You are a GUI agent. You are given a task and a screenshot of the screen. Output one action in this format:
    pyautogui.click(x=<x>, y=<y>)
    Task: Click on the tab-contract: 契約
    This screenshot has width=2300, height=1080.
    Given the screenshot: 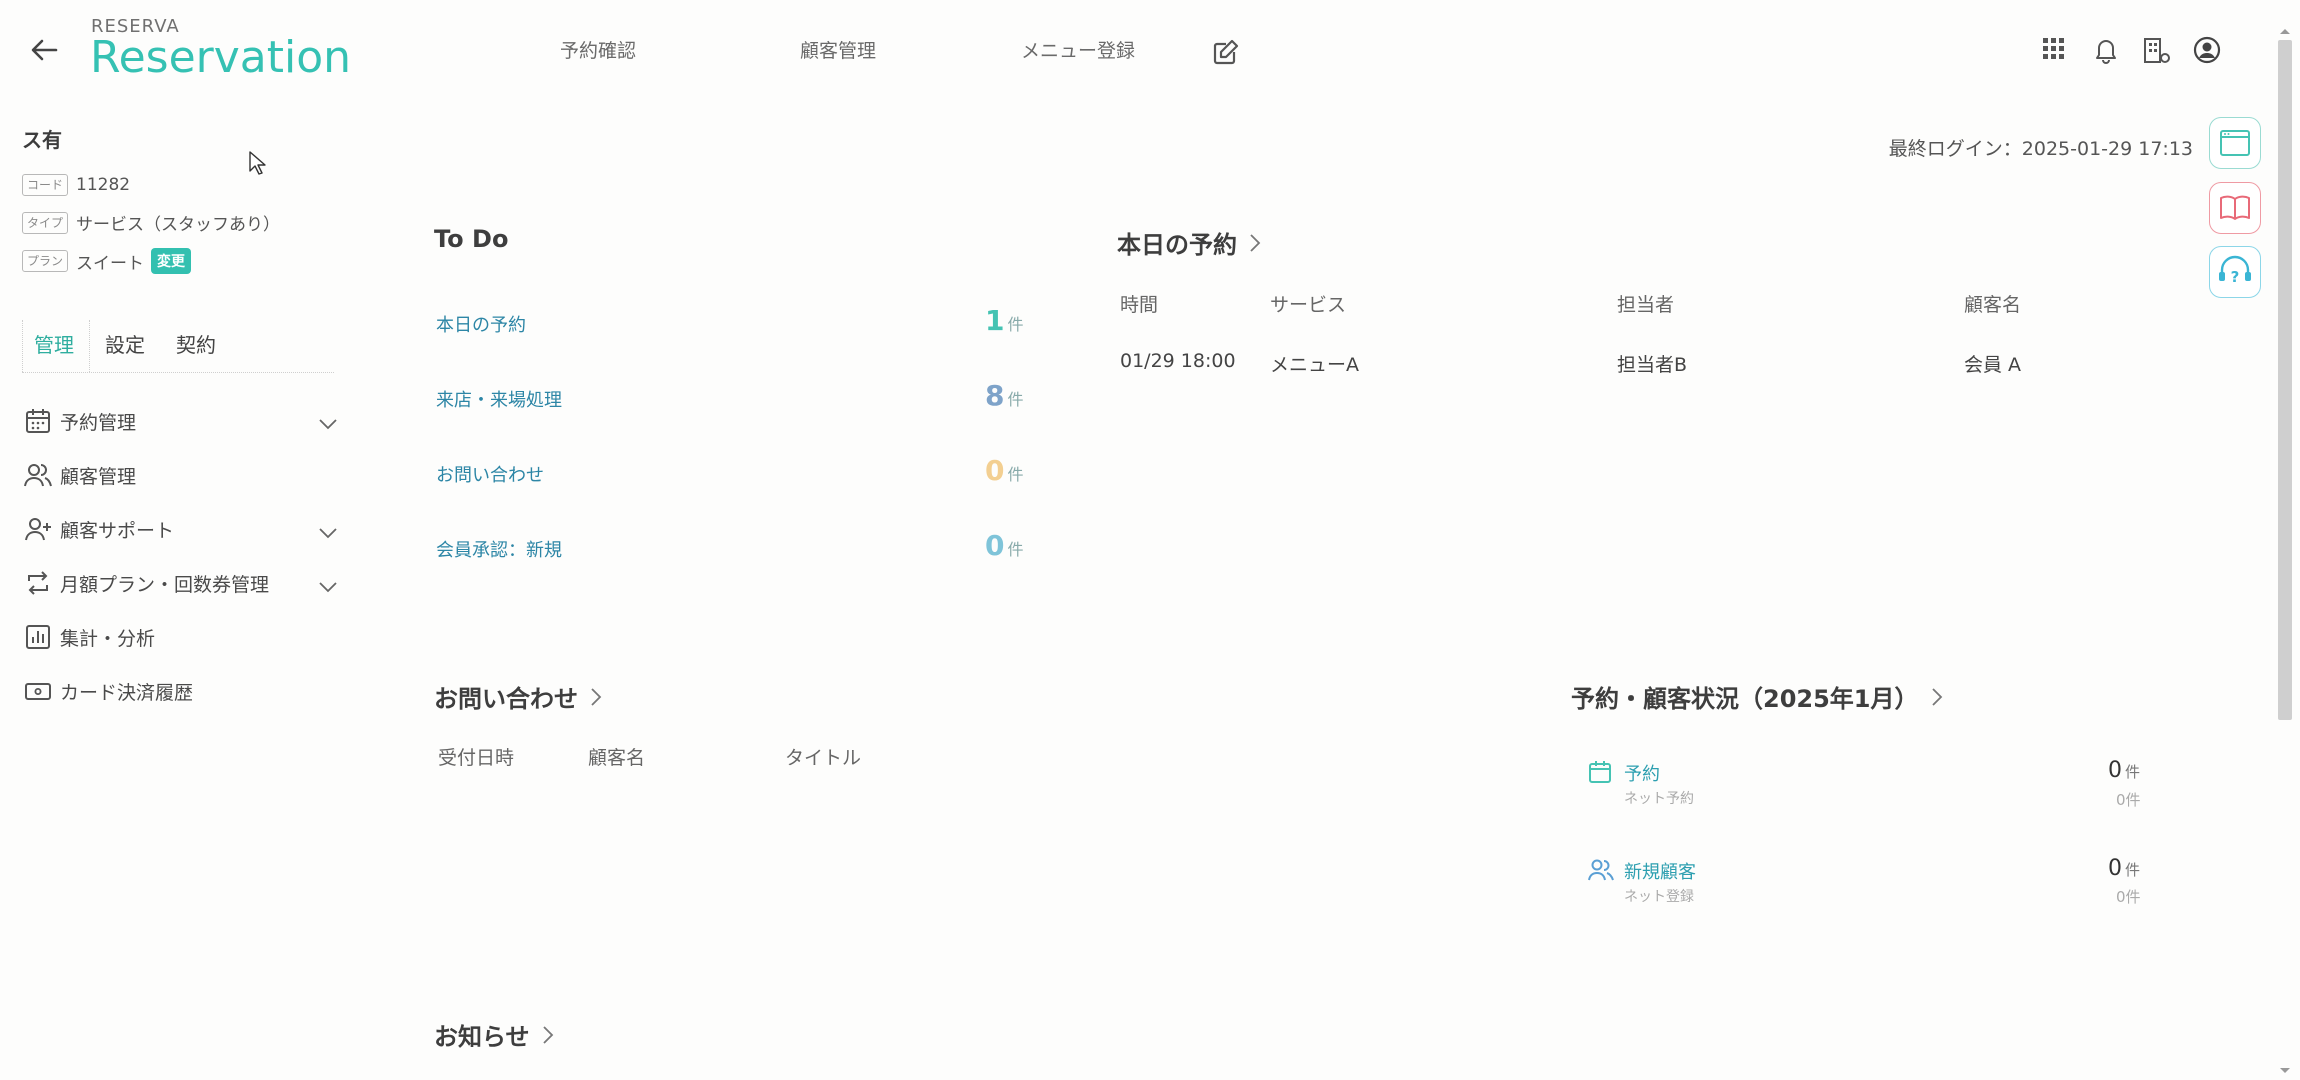 What is the action you would take?
    pyautogui.click(x=196, y=343)
    